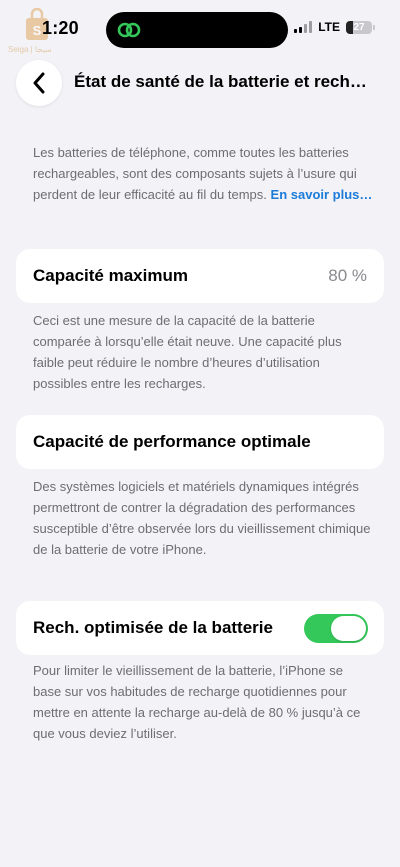 This screenshot has height=867, width=400. What do you see at coordinates (347, 275) in the screenshot?
I see `max-capacity-value: 80 %` at bounding box center [347, 275].